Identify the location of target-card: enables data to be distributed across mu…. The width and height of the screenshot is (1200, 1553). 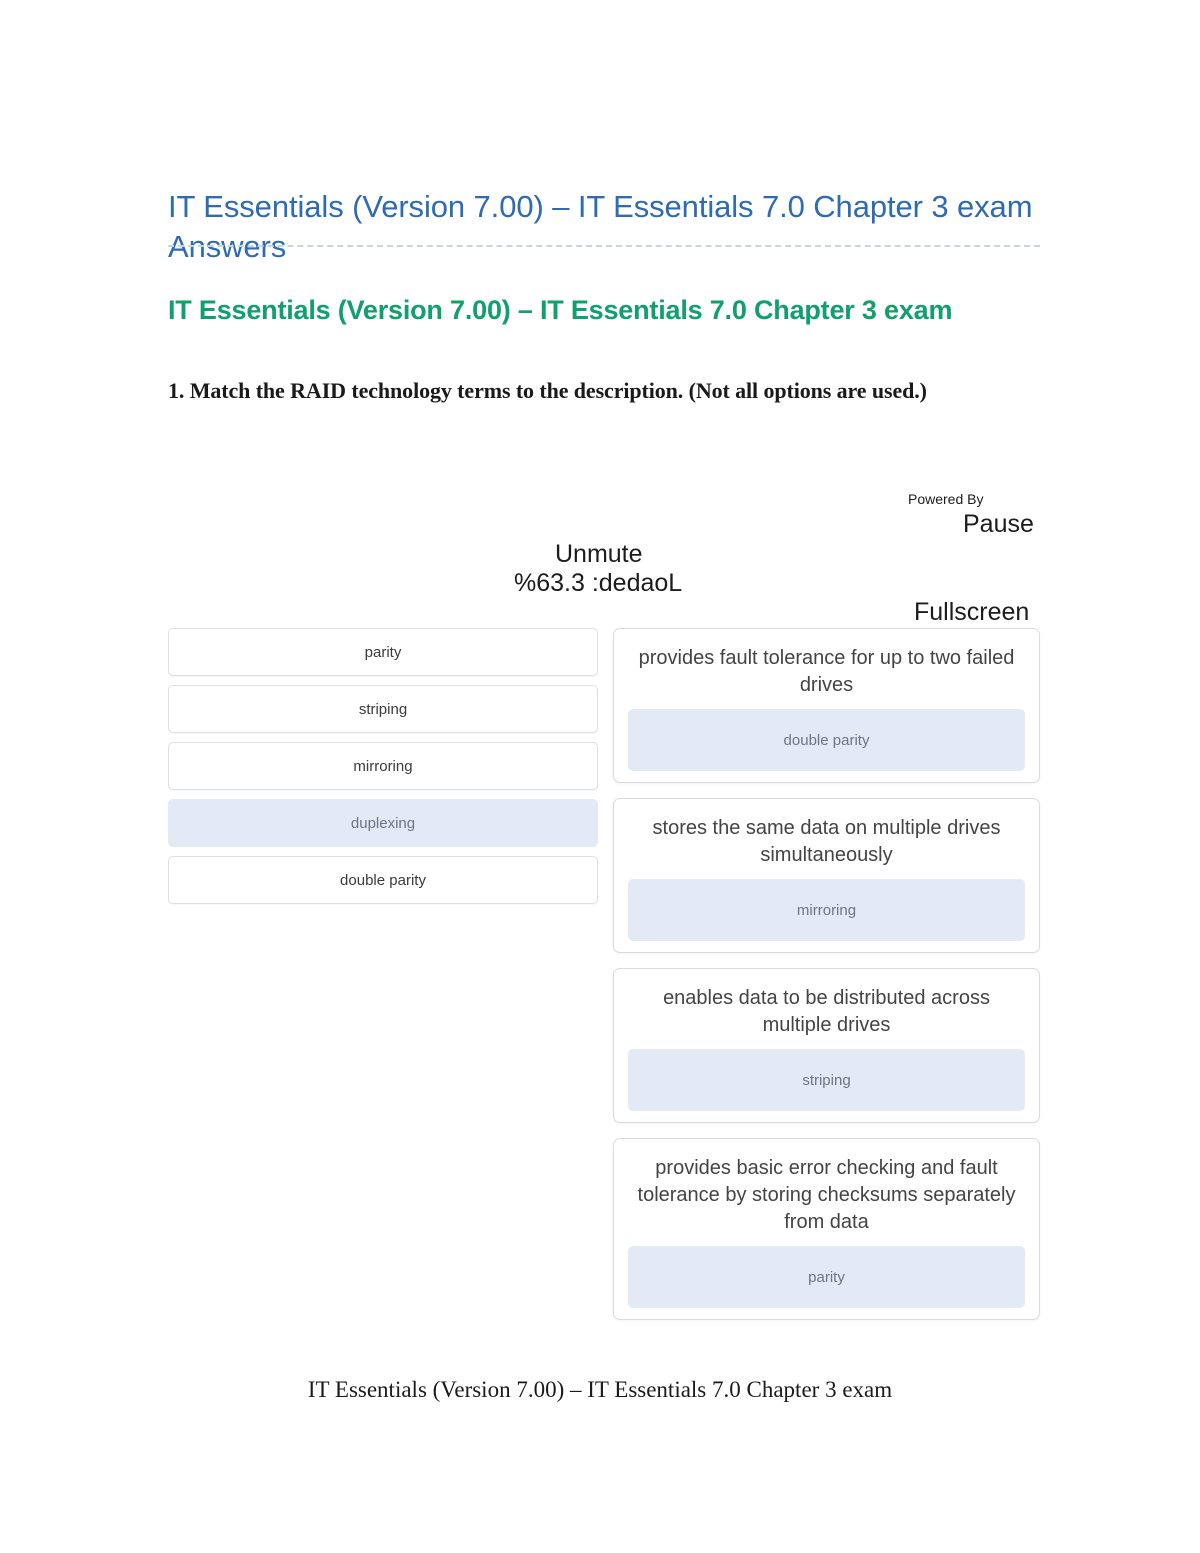
(826, 1045).